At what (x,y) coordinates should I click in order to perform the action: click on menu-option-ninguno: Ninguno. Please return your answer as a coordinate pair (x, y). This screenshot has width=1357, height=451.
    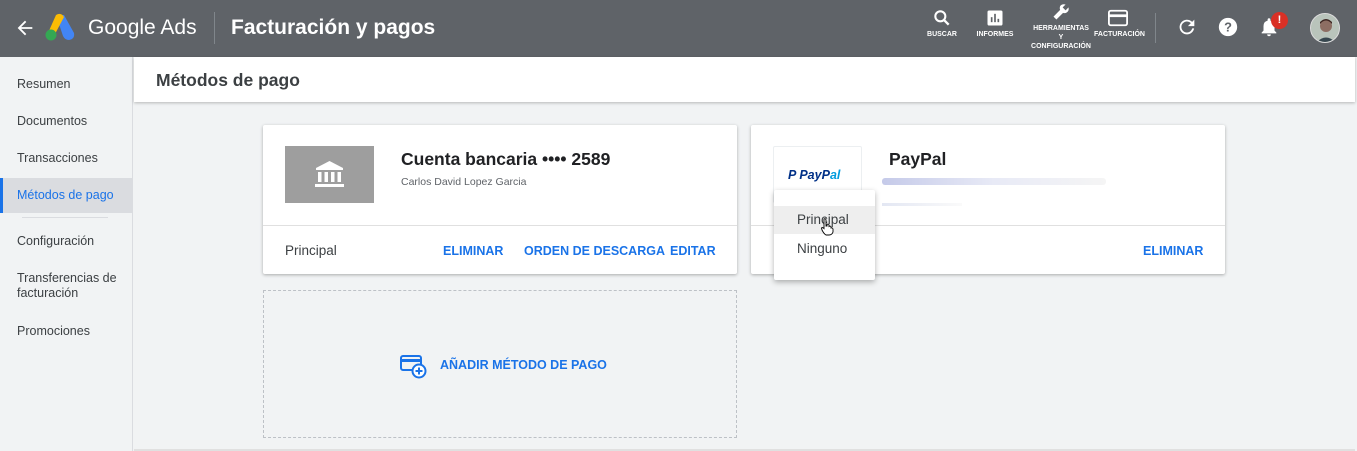
    Looking at the image, I should click on (824, 249).